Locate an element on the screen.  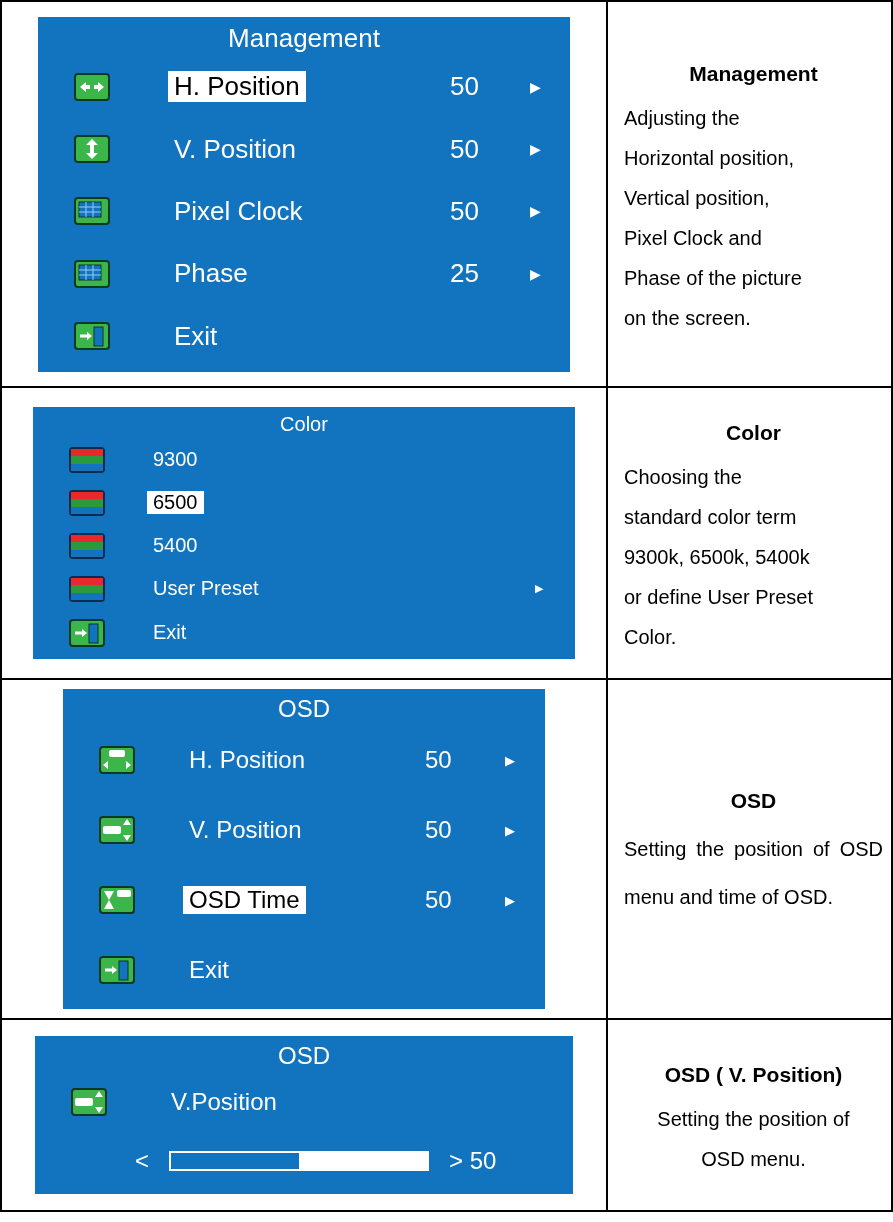
menu-item: 5400 is located at coordinates (175, 545).